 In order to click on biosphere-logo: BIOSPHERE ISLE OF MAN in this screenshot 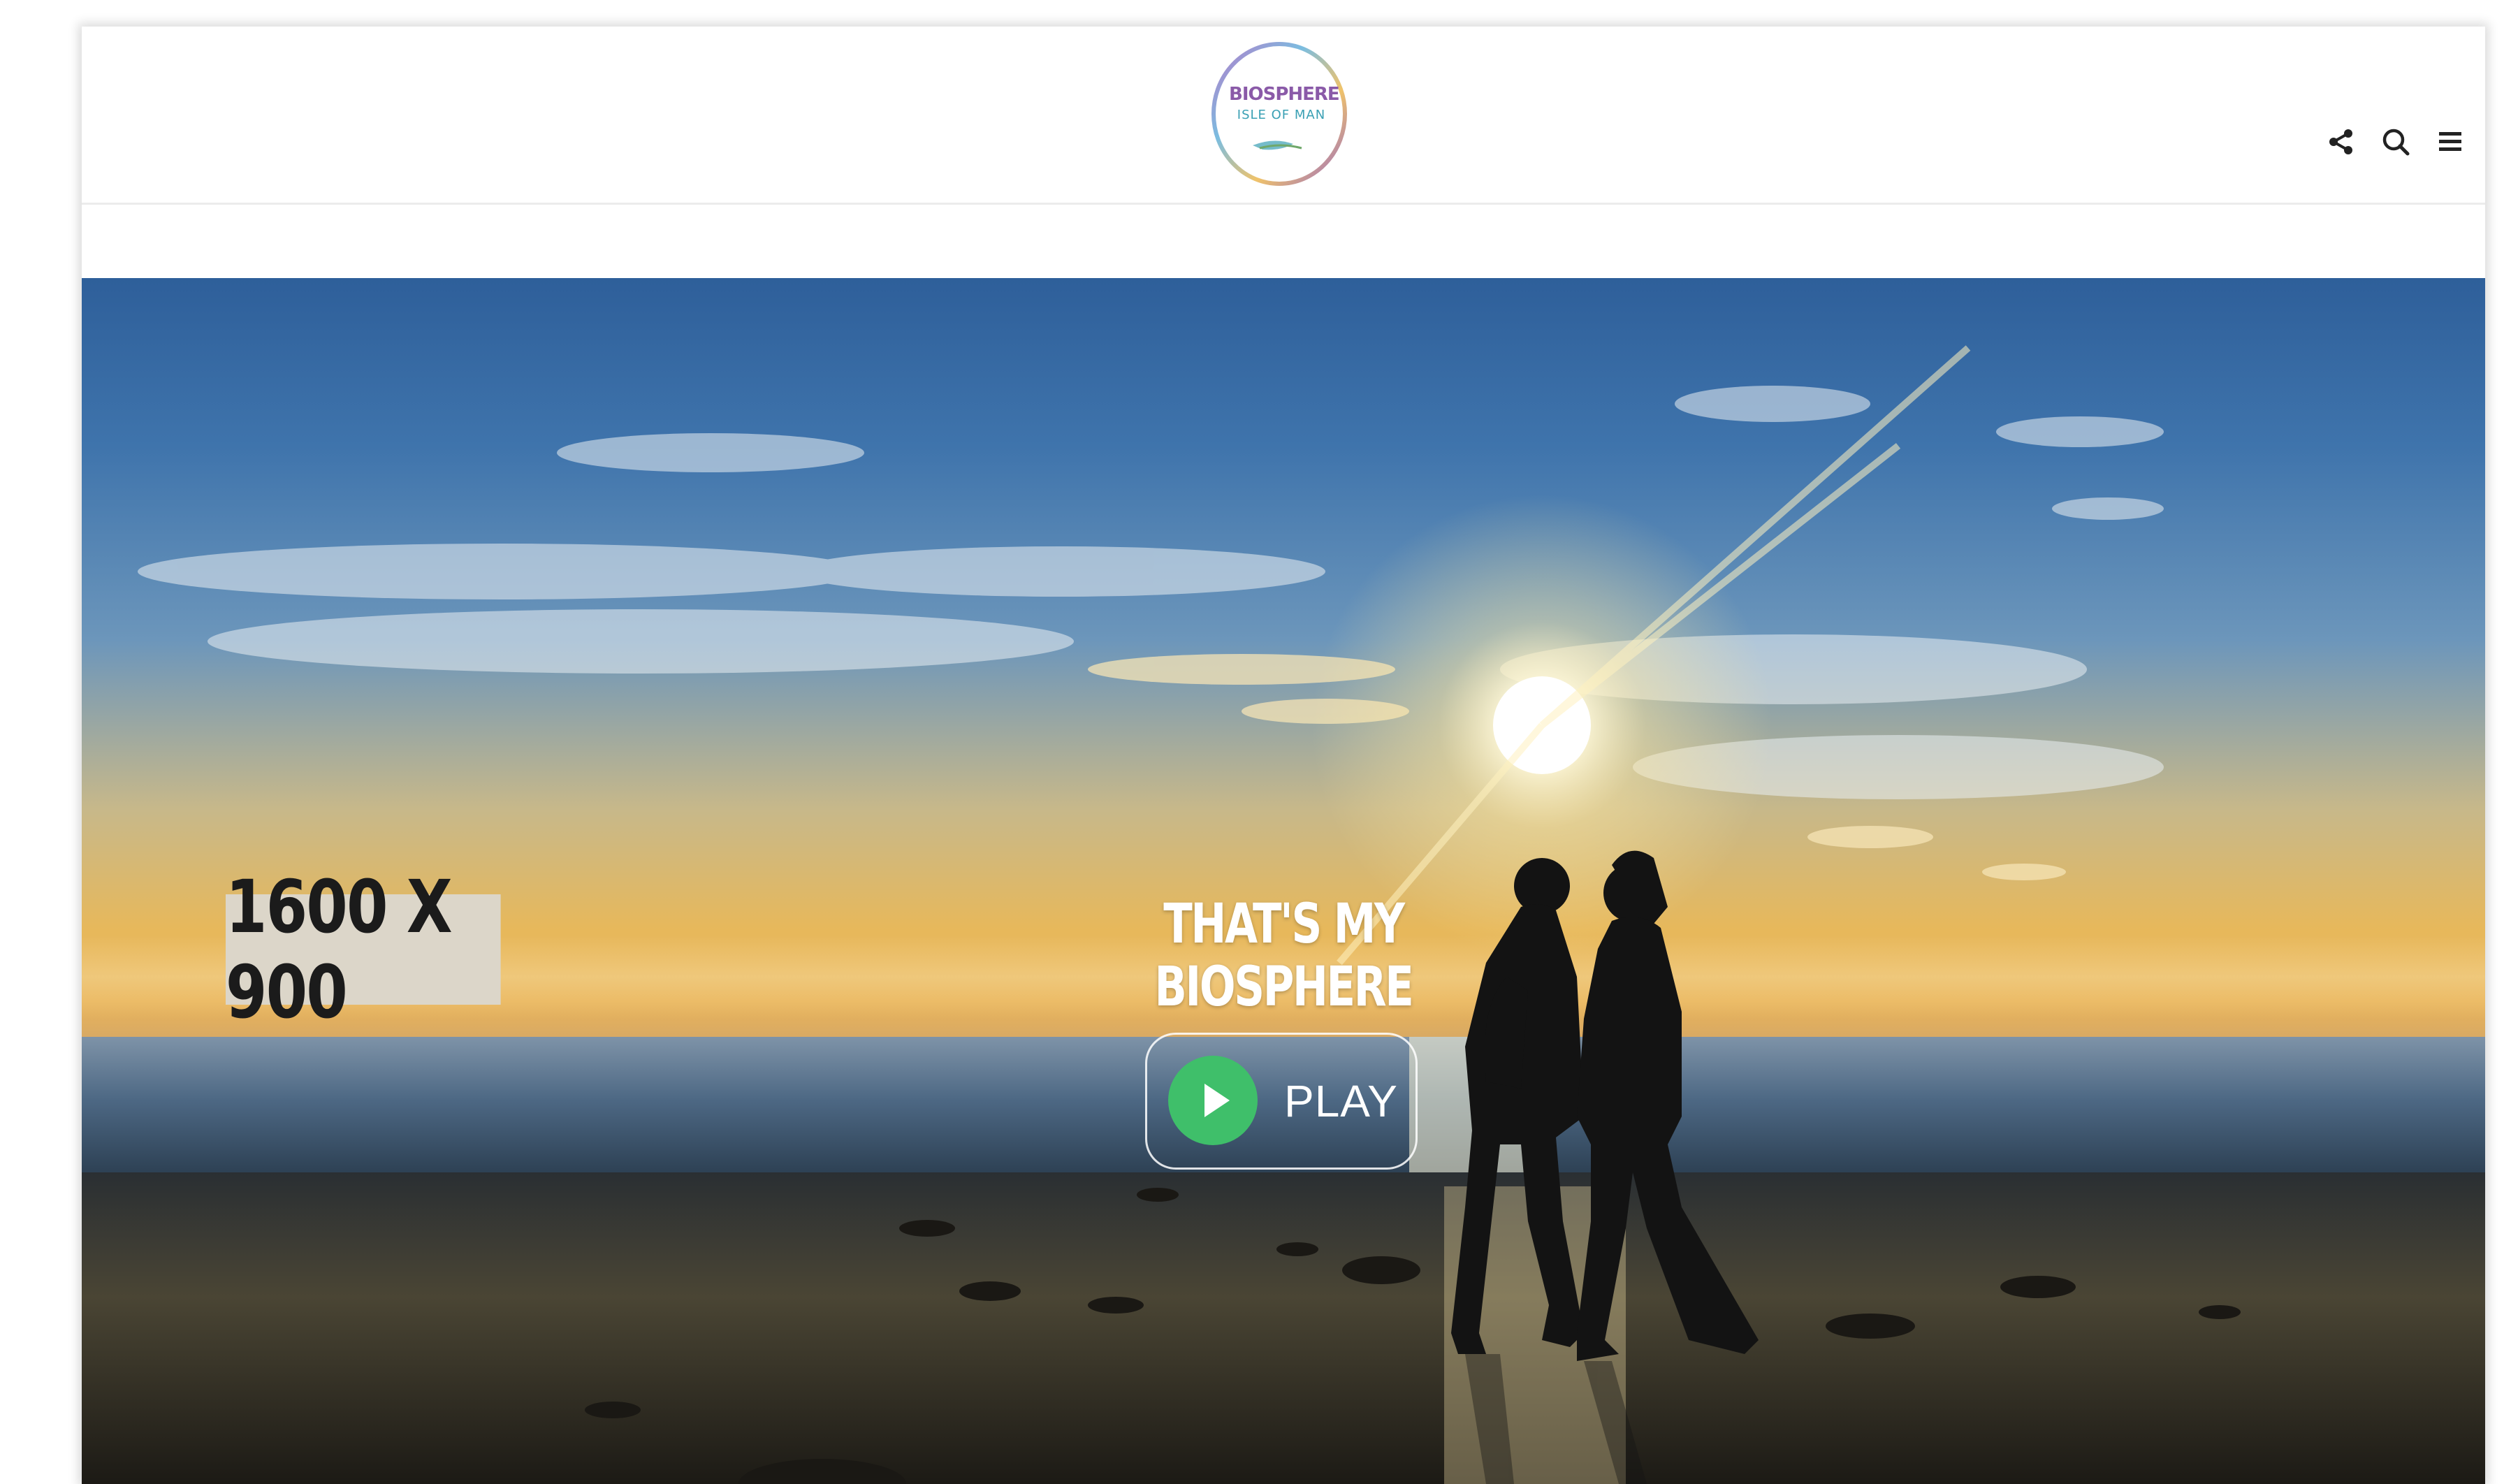, I will do `click(1279, 114)`.